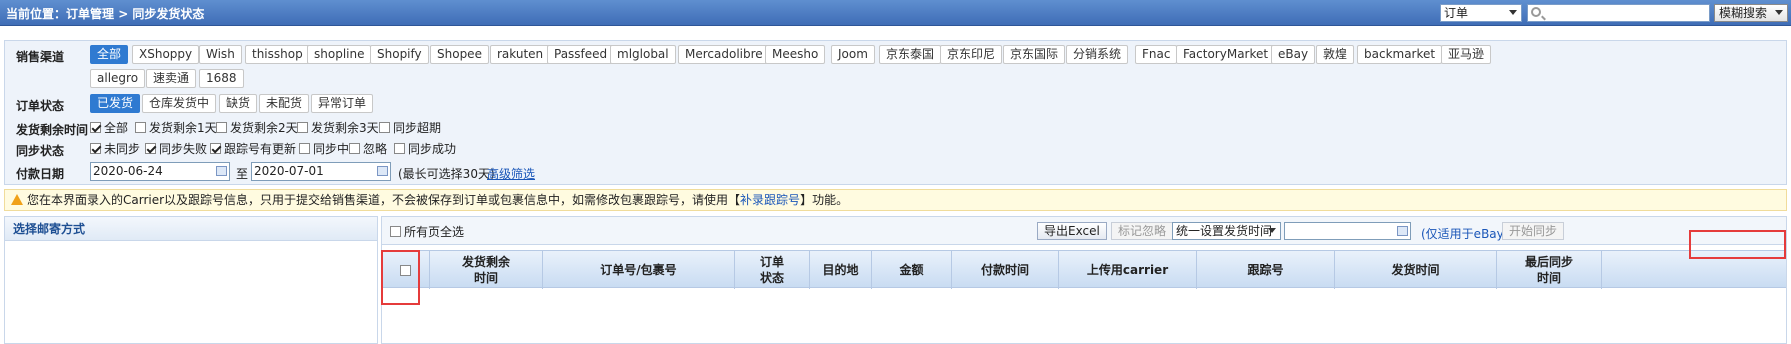  I want to click on sync-option-label: 同步失败, so click(183, 149).